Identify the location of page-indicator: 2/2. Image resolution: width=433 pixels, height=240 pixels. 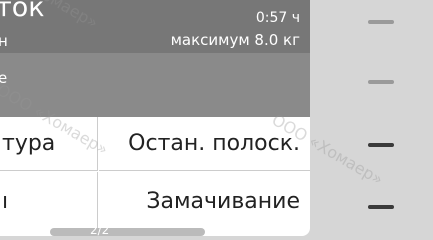
(100, 229).